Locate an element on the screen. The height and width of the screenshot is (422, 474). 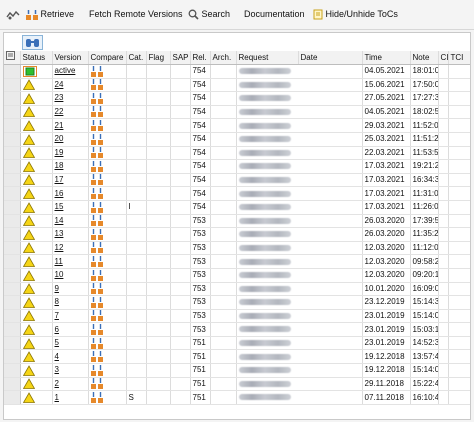
table-row: 6 753 23.01.201915:03:15 is located at coordinates (237, 329).